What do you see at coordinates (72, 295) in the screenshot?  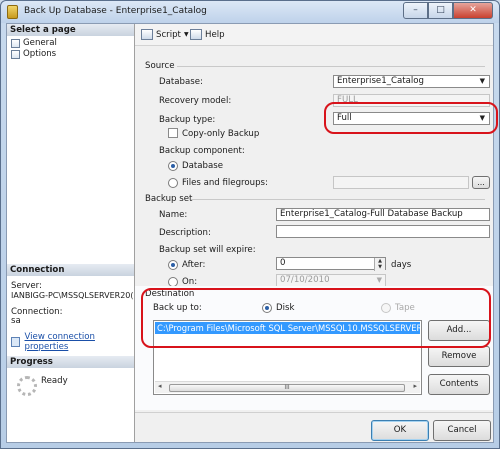 I see `server-value: IANBIGG-PC\MSSQLSERVER20(` at bounding box center [72, 295].